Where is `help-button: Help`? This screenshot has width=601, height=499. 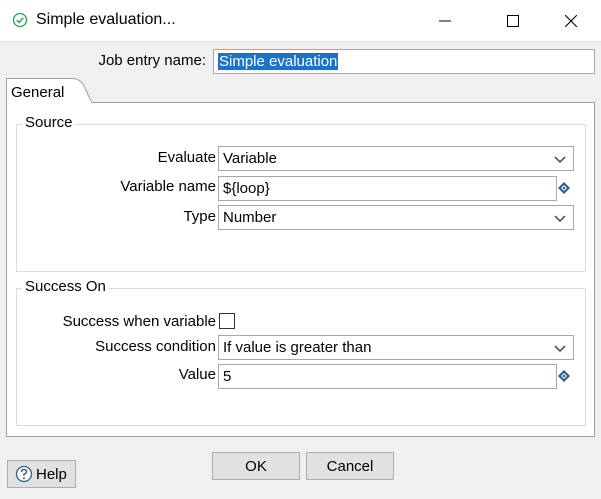
help-button: Help is located at coordinates (41, 474).